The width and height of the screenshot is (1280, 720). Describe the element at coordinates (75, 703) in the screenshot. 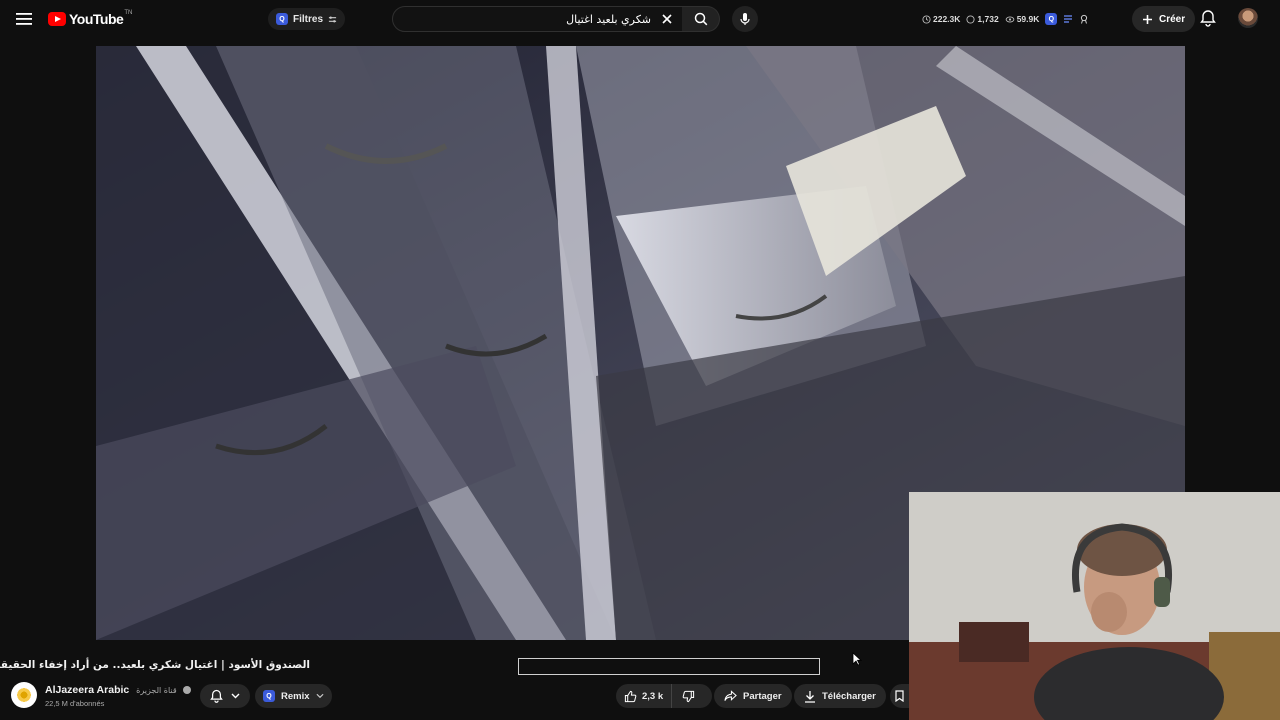

I see `subscriber-count: 22,5 M d'abonnés` at that location.